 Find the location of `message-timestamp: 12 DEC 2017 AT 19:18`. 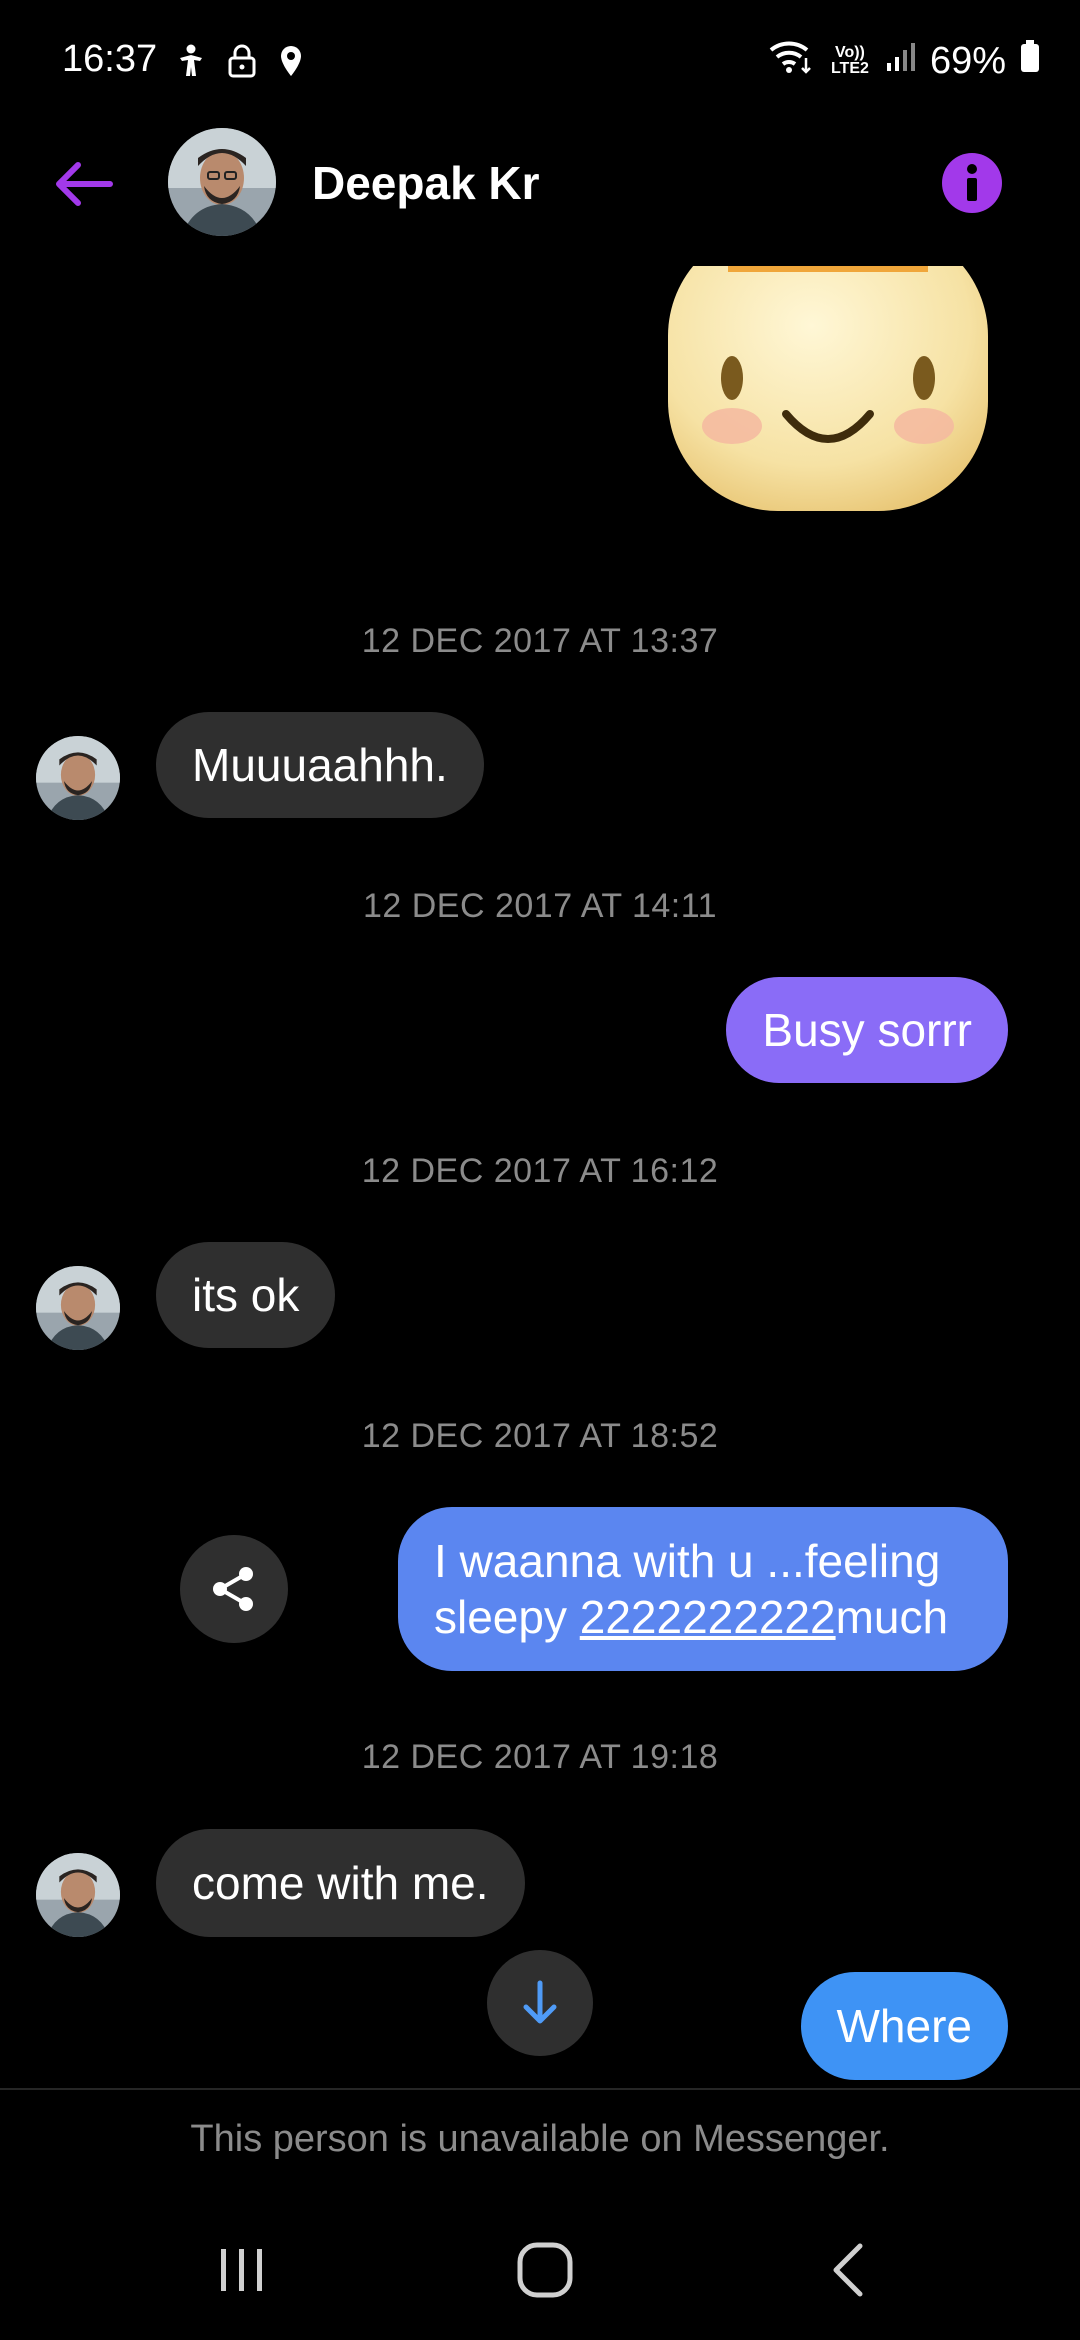

message-timestamp: 12 DEC 2017 AT 19:18 is located at coordinates (540, 1757).